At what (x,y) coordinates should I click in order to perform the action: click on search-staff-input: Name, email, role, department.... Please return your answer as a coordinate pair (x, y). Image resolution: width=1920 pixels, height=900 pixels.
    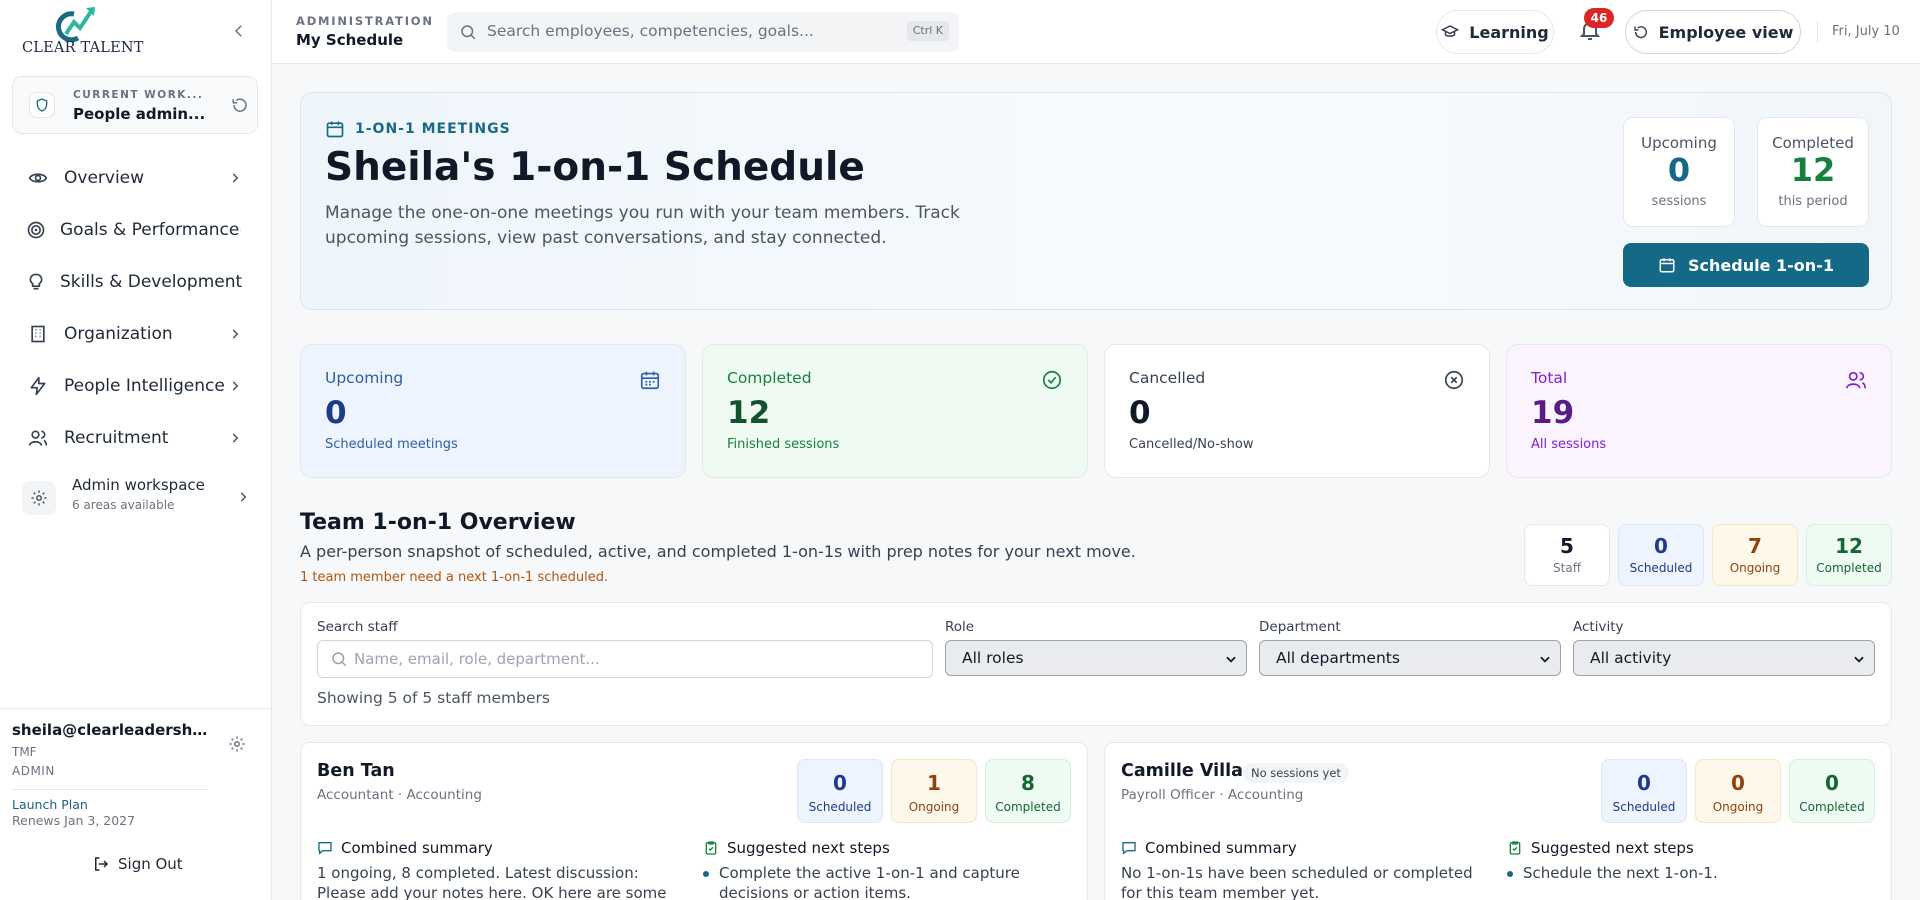
    Looking at the image, I should click on (625, 659).